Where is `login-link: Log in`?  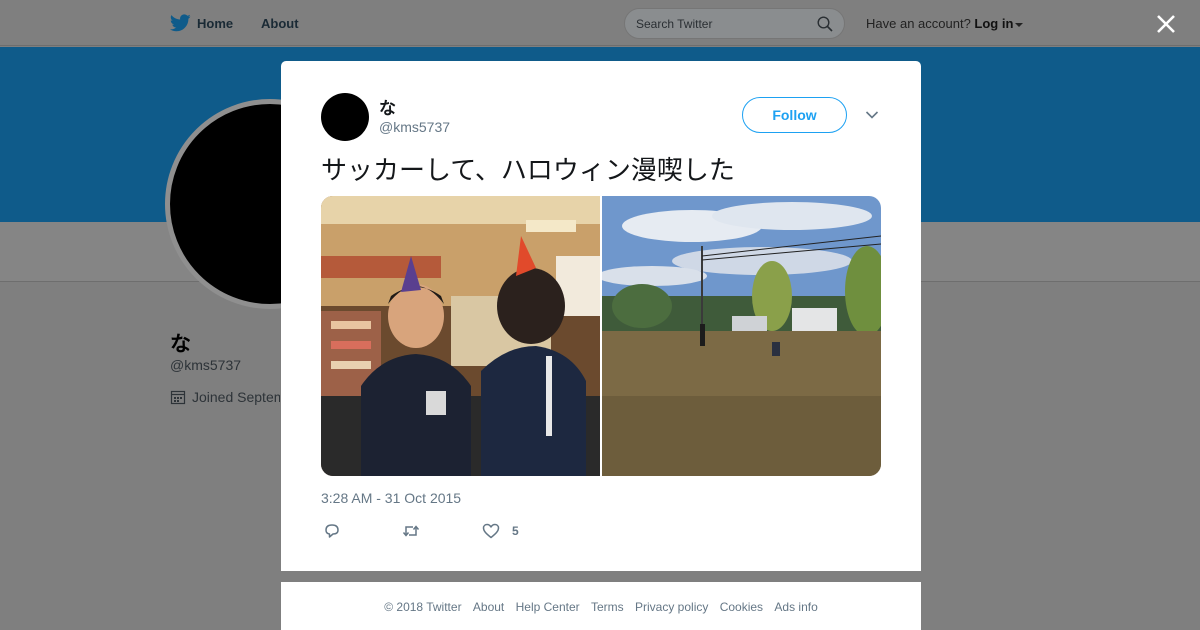
login-link: Log in is located at coordinates (993, 23).